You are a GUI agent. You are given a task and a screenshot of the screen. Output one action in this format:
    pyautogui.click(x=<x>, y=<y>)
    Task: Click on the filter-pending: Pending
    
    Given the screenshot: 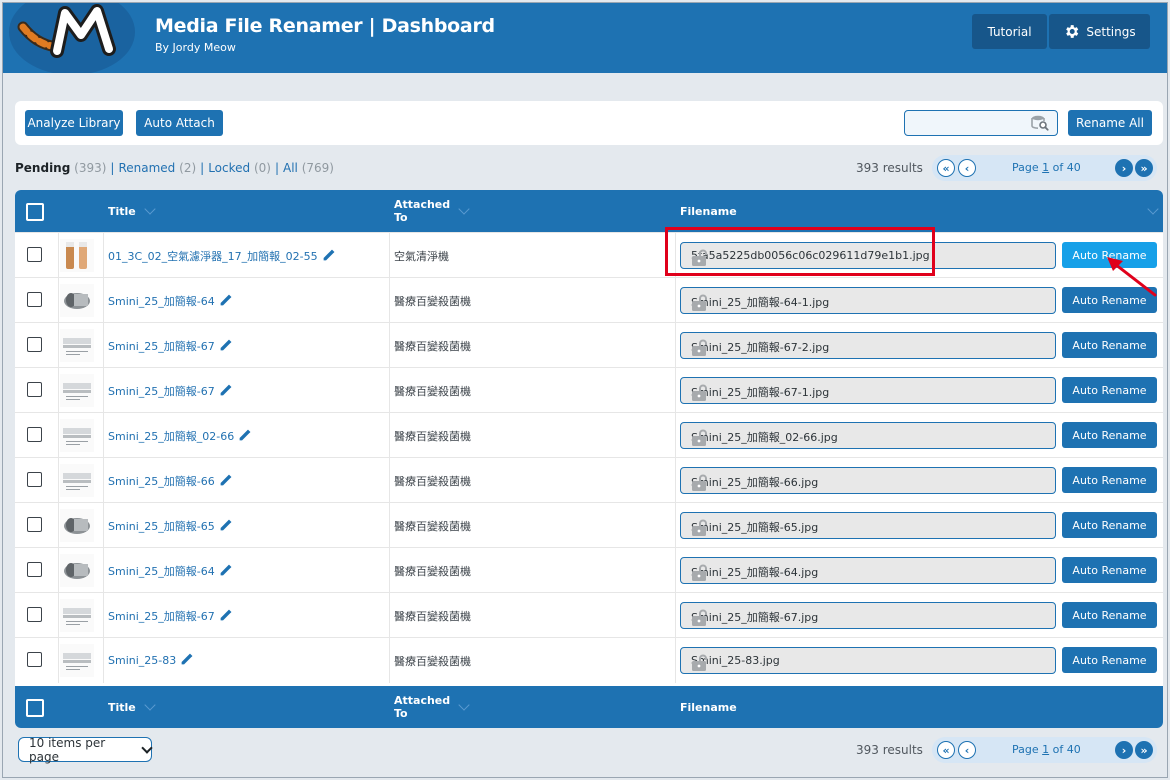 What is the action you would take?
    pyautogui.click(x=42, y=168)
    